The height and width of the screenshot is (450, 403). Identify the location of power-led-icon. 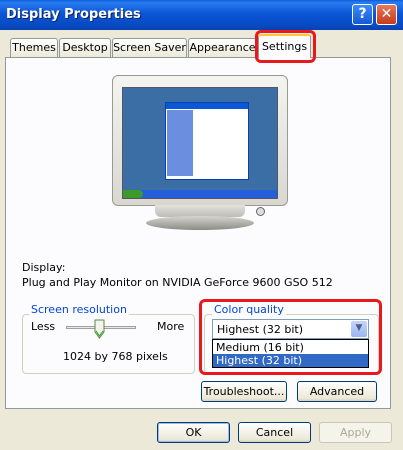
(260, 211).